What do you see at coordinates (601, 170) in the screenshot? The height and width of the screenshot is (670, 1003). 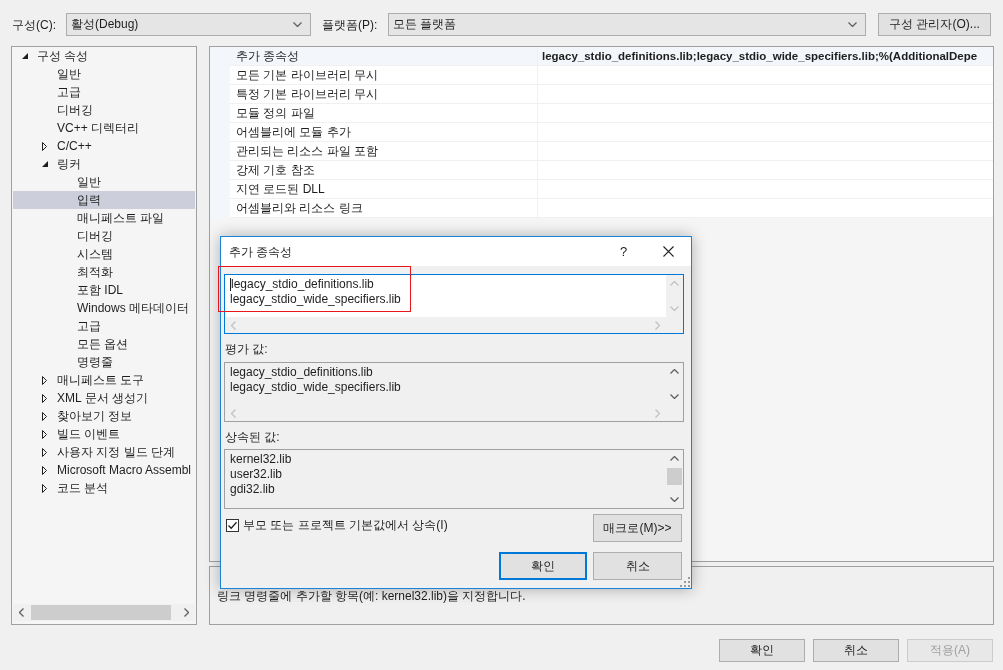 I see `property-row: 강제 기호 참조` at bounding box center [601, 170].